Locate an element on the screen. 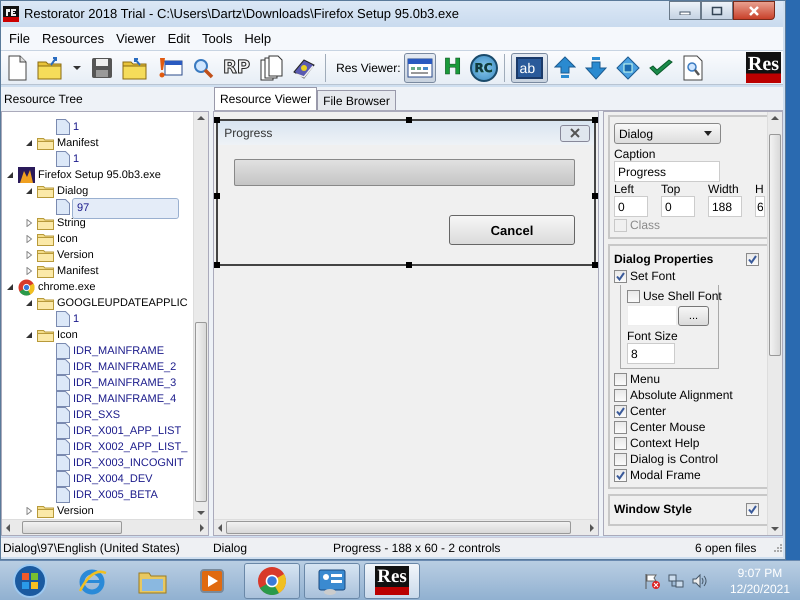 The image size is (800, 600). exclamation-window-icon is located at coordinates (170, 68).